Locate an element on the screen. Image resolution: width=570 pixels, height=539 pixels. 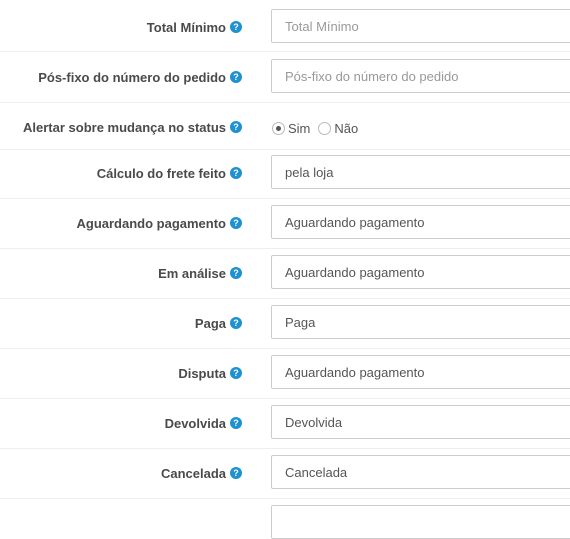
calculo-frete-select: pela loja is located at coordinates (420, 172).